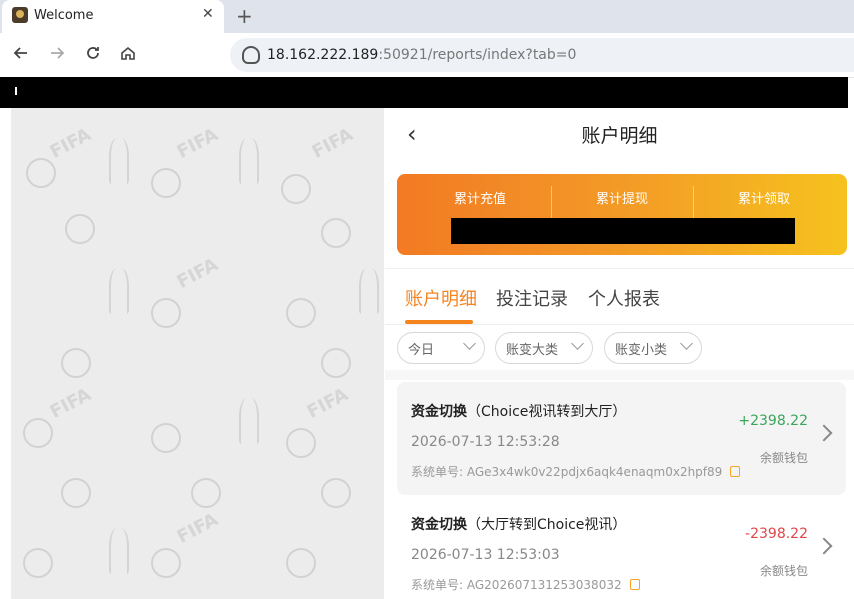 Image resolution: width=854 pixels, height=599 pixels. I want to click on url-text: 18.162.222.189:50921/reports/index?tab=0, so click(422, 55).